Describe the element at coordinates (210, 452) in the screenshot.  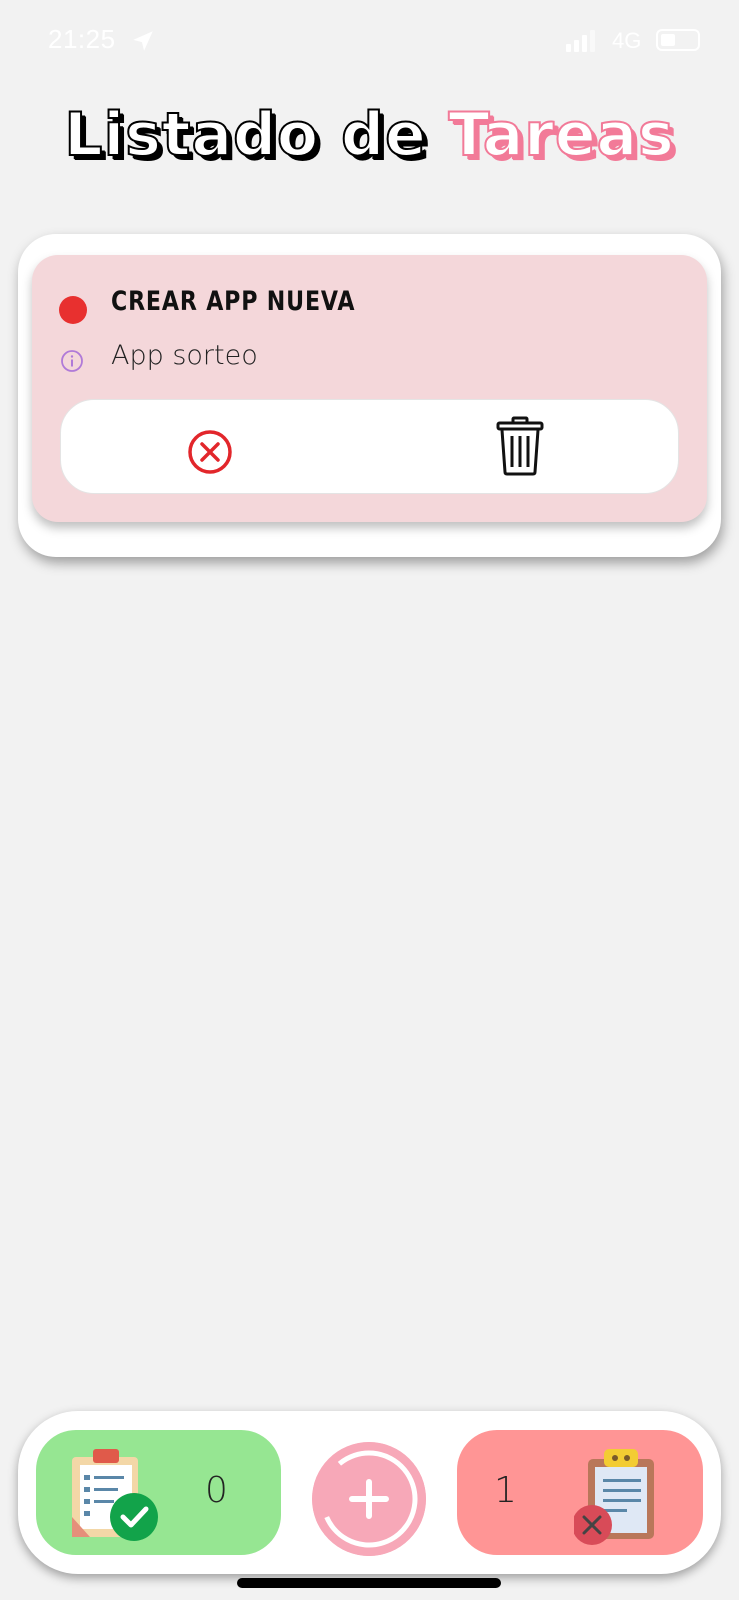
I see `cancel-task-button` at that location.